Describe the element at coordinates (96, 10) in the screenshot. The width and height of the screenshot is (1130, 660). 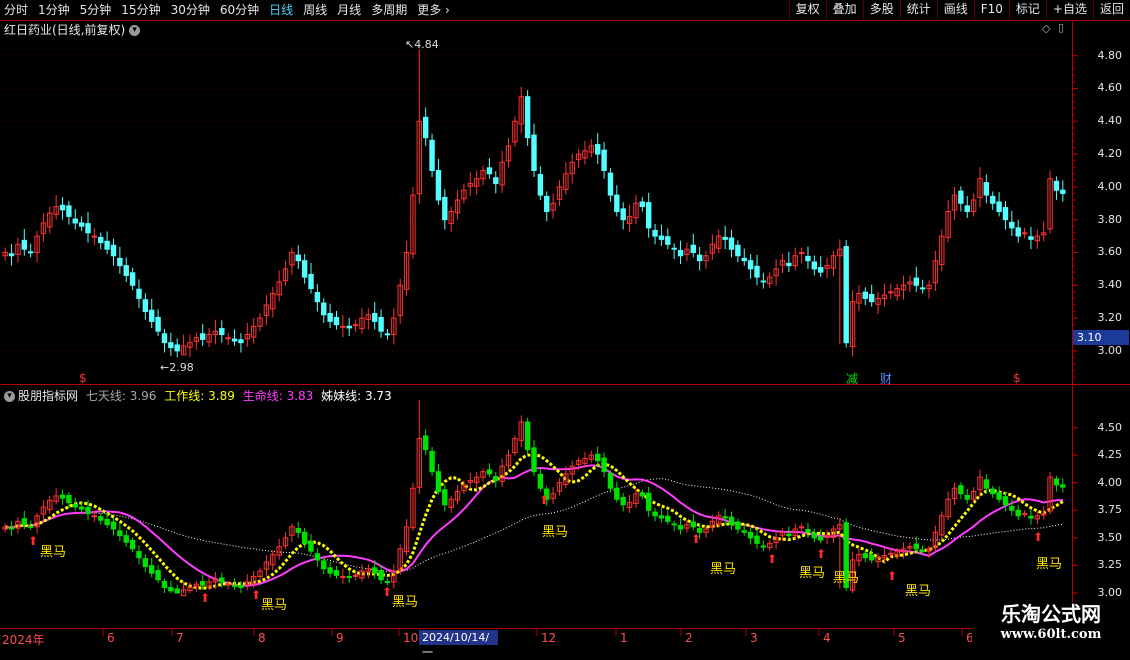
I see `tab-5min: 5分钟` at that location.